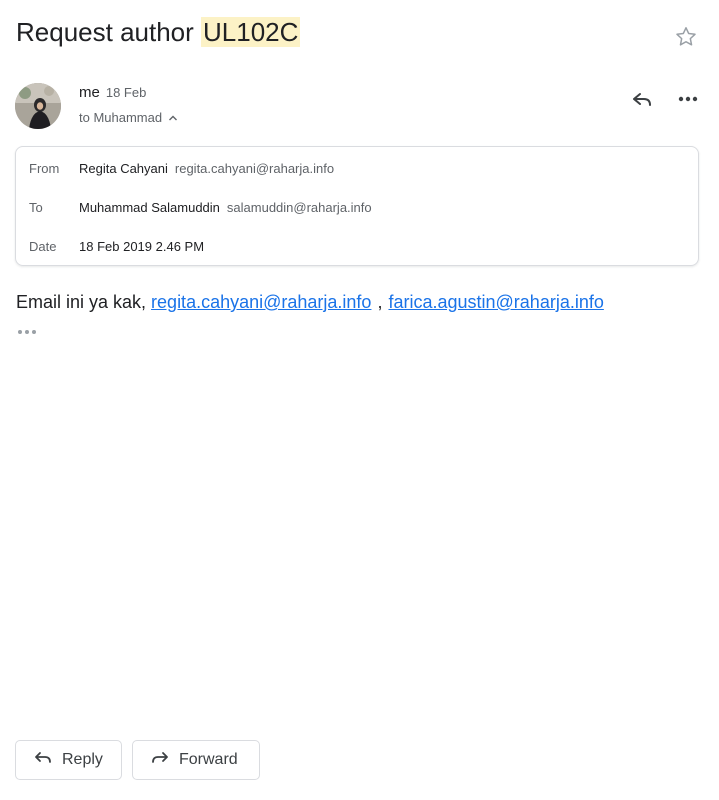  What do you see at coordinates (251, 32) in the screenshot?
I see `subject-highlight: UL102C` at bounding box center [251, 32].